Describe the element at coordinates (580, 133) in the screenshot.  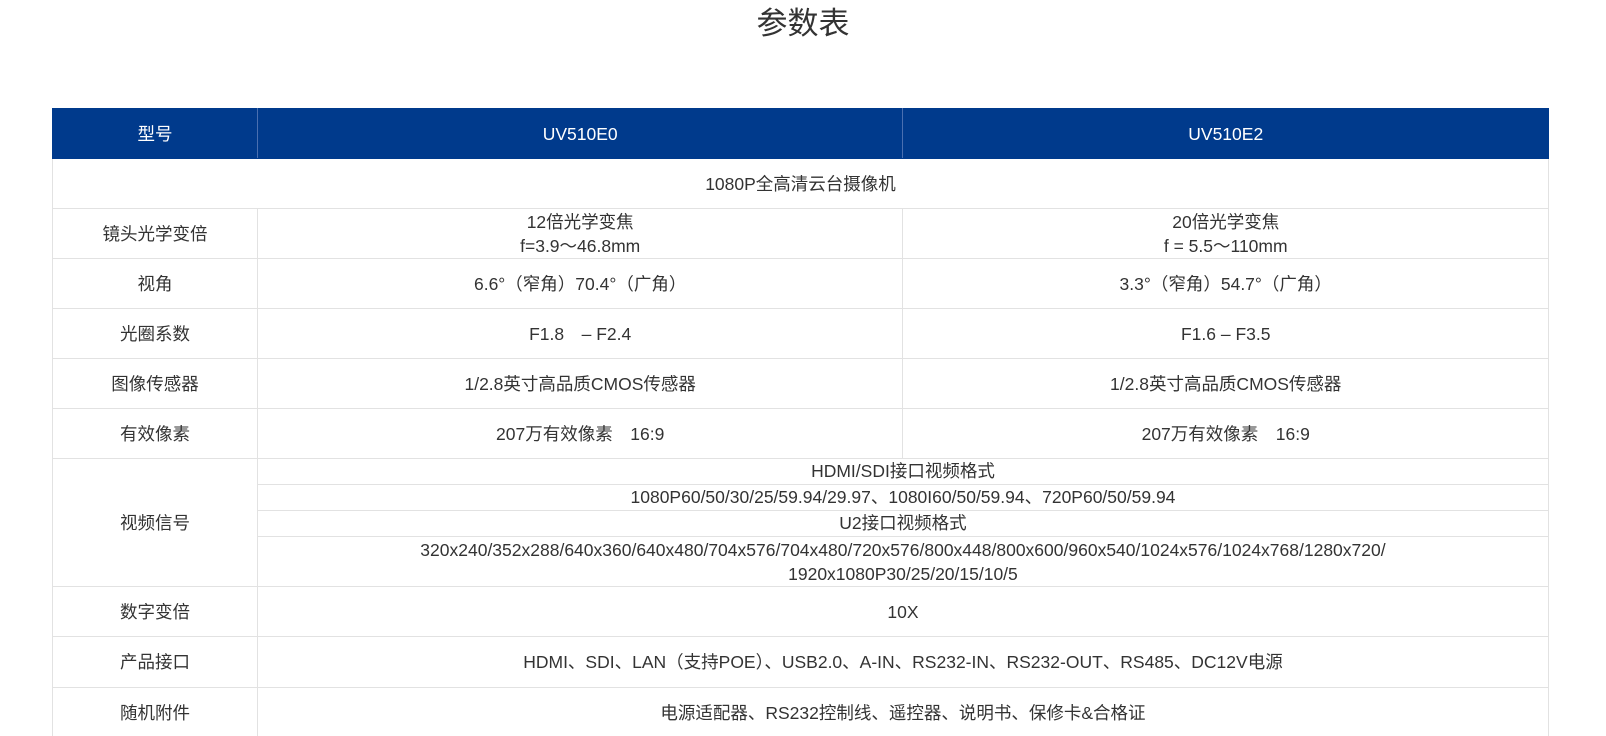
I see `header-model-a-cell: UV510E0` at that location.